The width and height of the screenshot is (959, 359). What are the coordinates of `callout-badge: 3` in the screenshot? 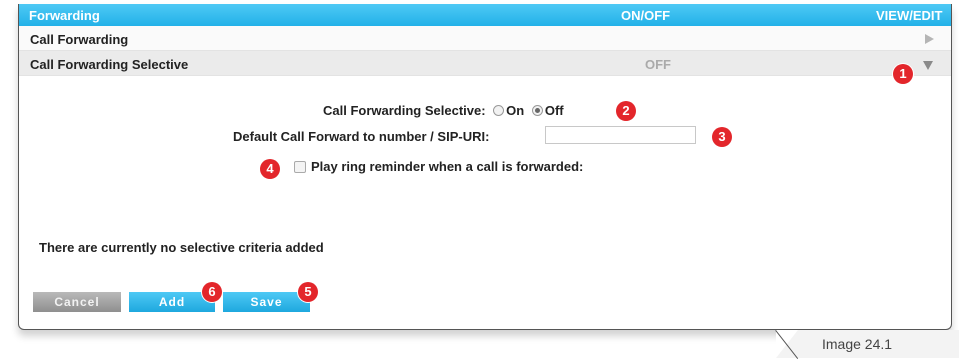 It's located at (722, 137).